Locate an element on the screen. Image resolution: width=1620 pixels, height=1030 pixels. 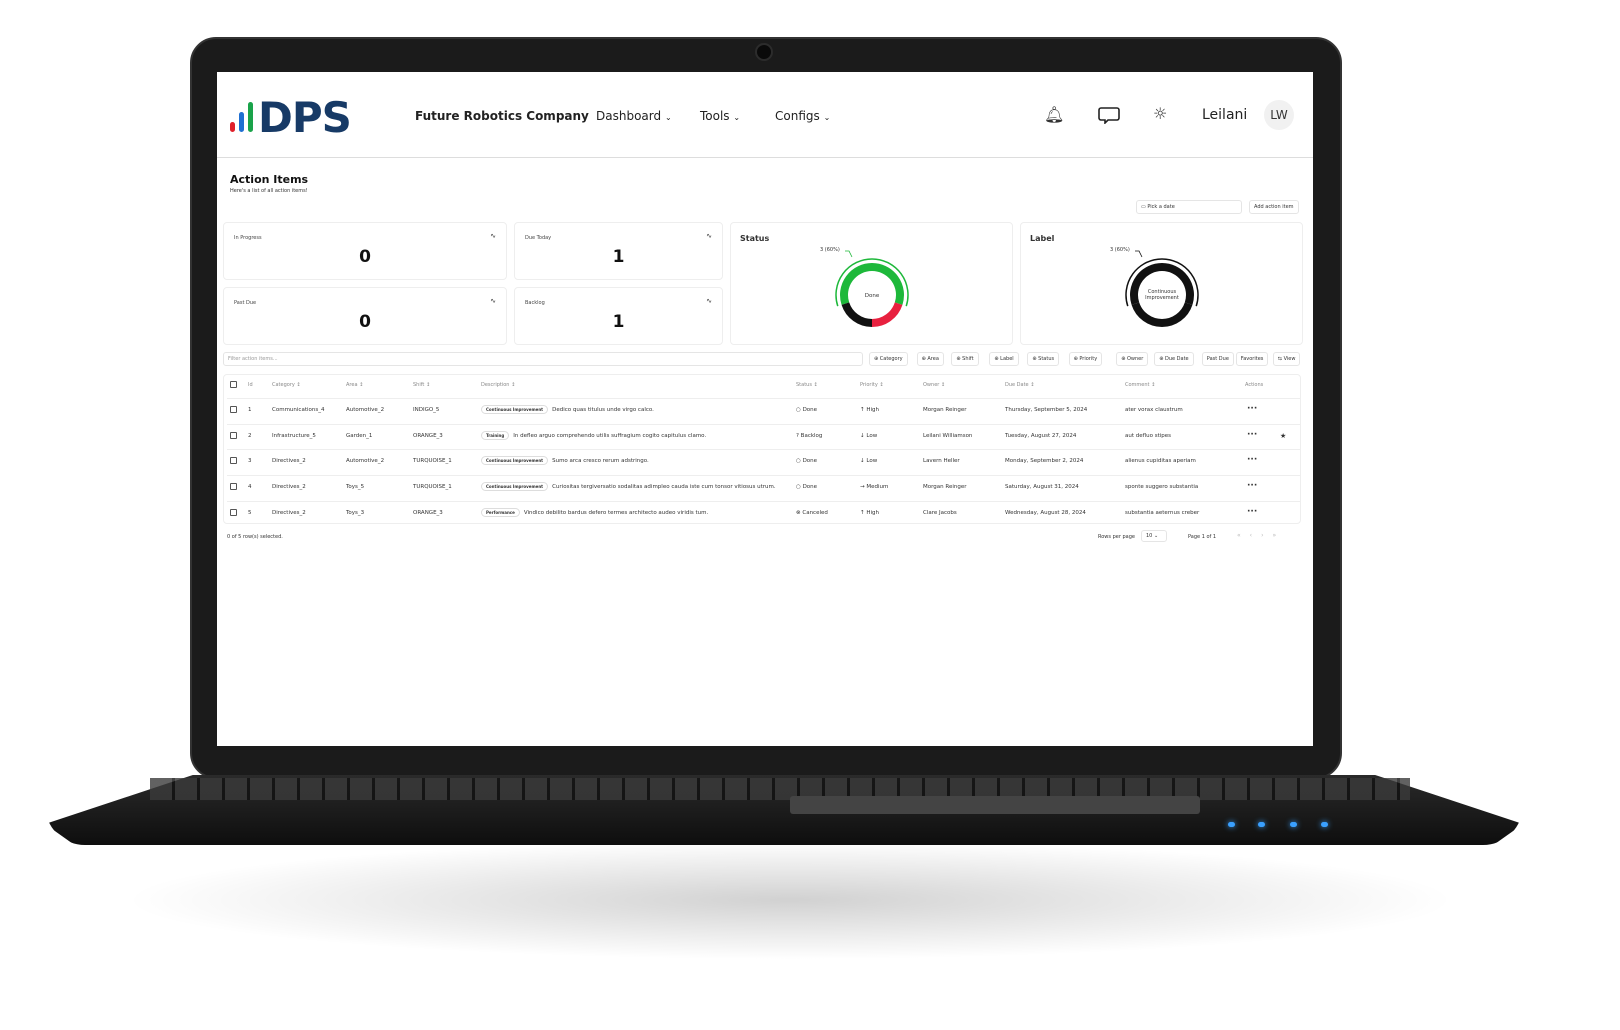
column-header-priority: Priority ↕ is located at coordinates (872, 385).